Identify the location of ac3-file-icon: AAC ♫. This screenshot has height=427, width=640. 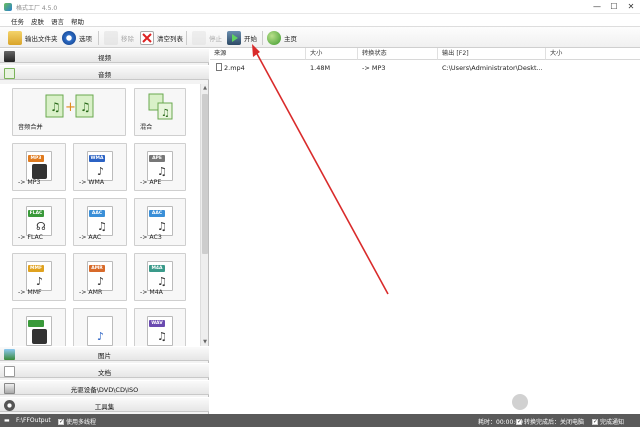
(160, 221).